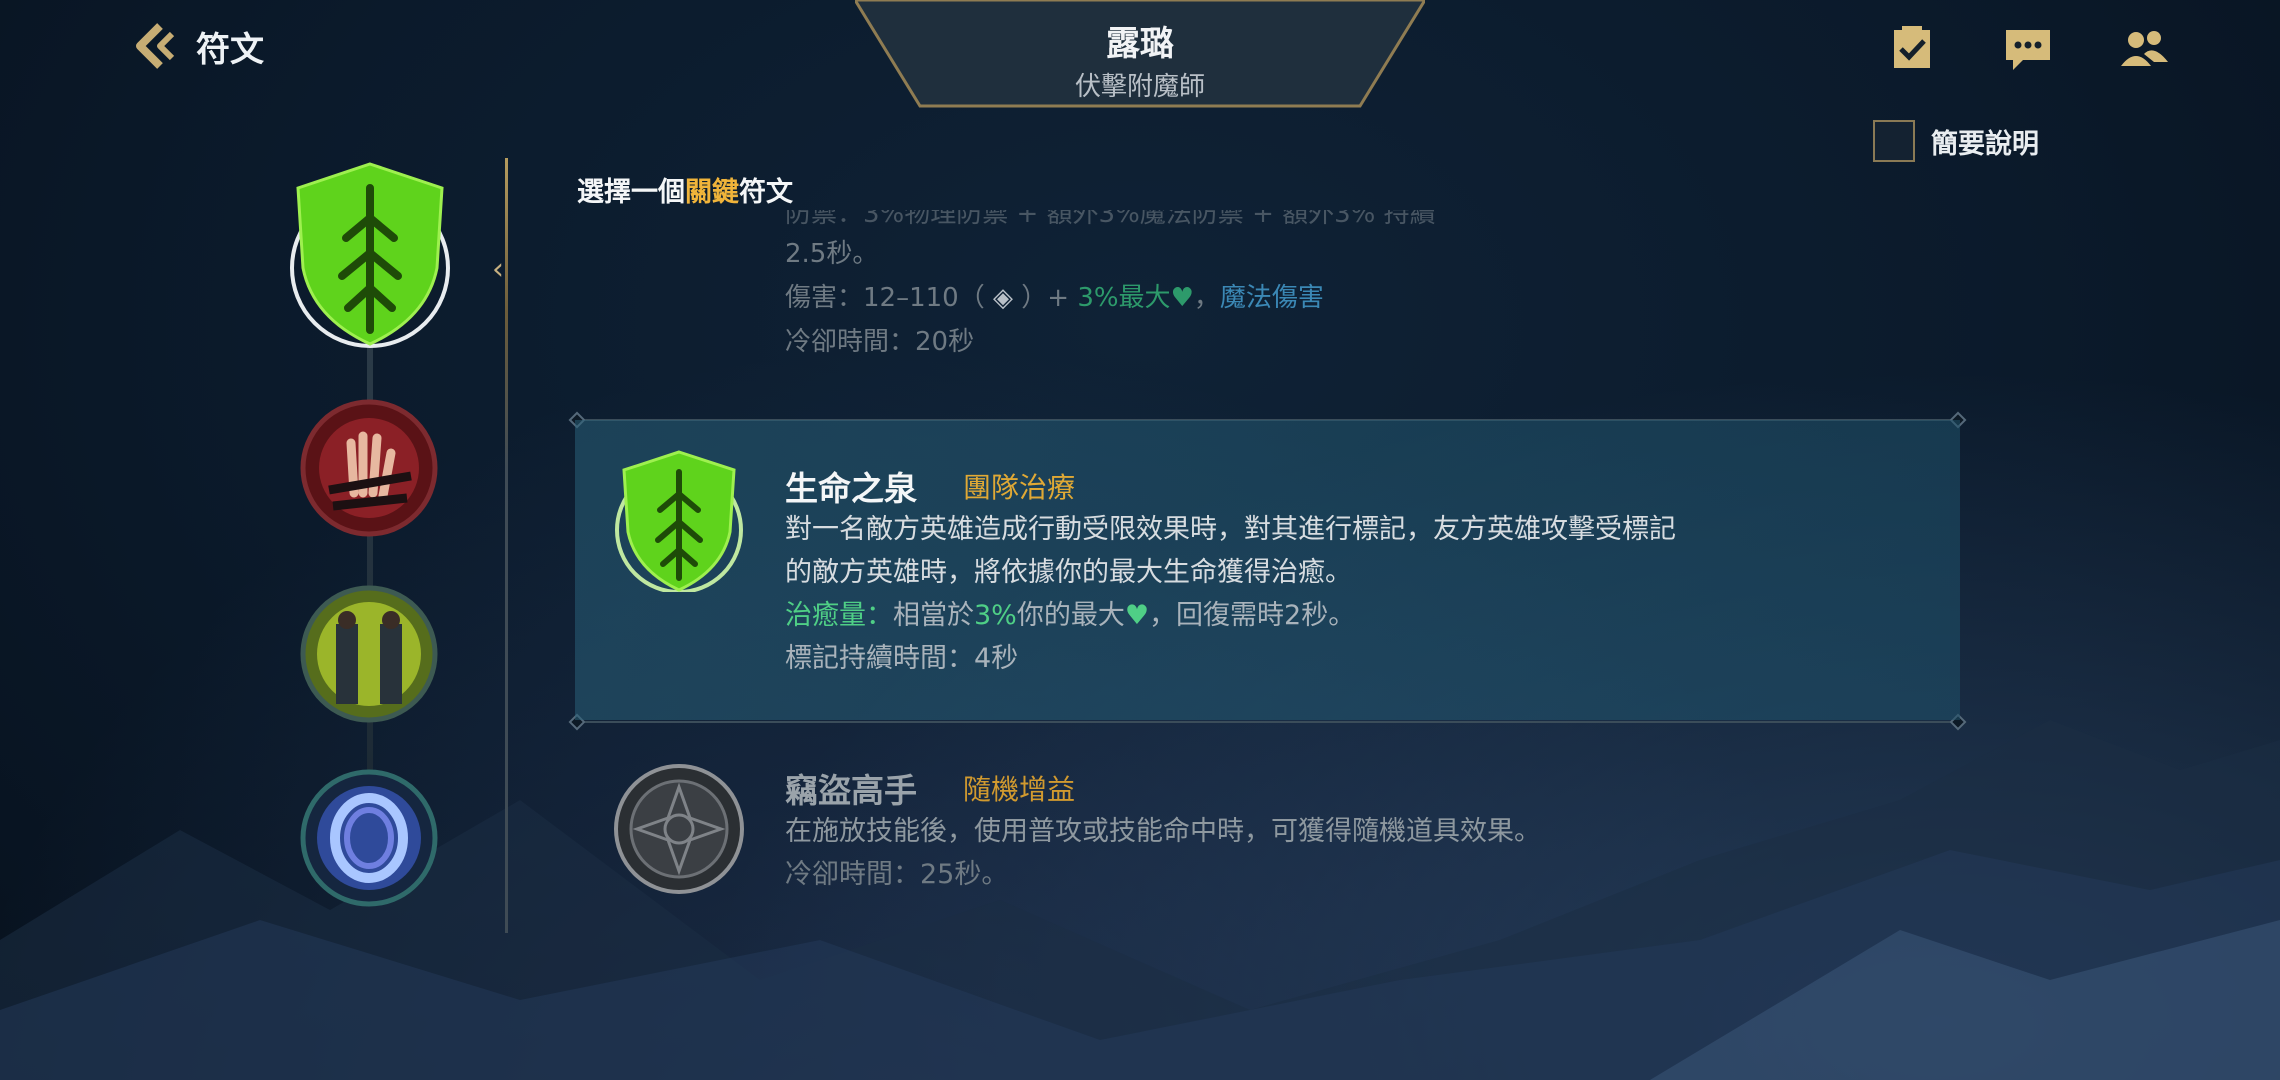 This screenshot has width=2280, height=1080. What do you see at coordinates (1912, 48) in the screenshot?
I see `checklist-icon` at bounding box center [1912, 48].